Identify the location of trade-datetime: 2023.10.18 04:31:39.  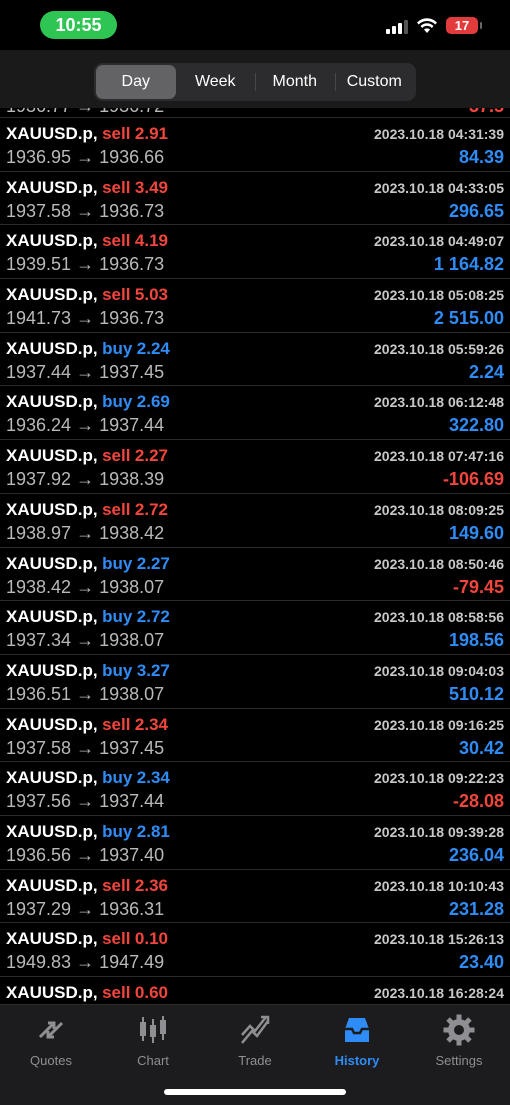
(439, 134).